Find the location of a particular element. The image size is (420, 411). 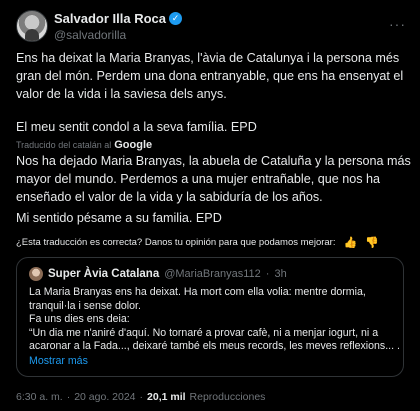

verified-badge-icon: ✓ is located at coordinates (175, 18).